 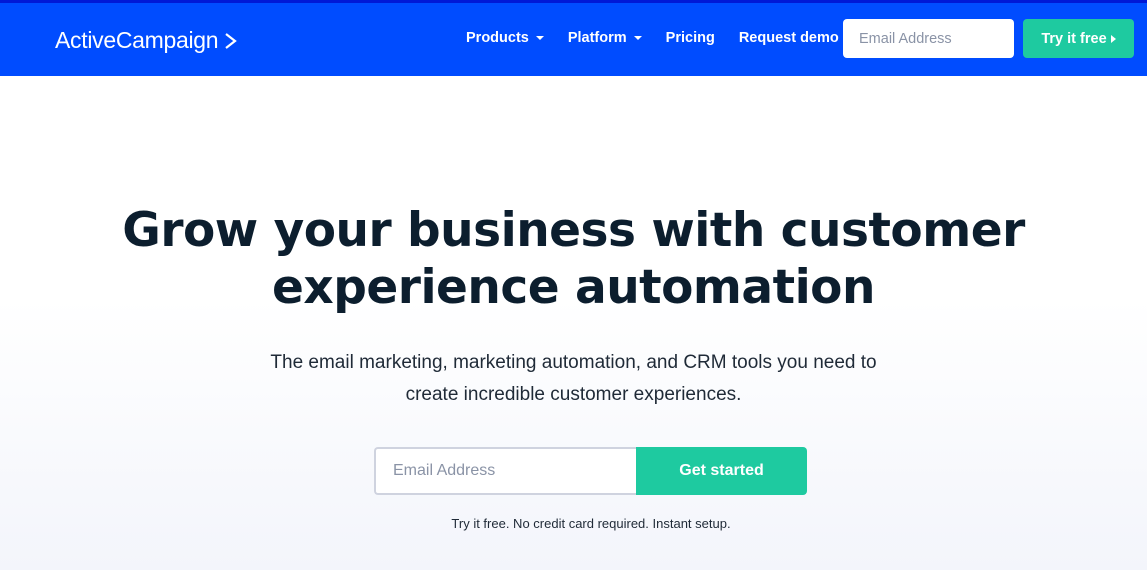 I want to click on caret-right-icon, so click(x=1113, y=38).